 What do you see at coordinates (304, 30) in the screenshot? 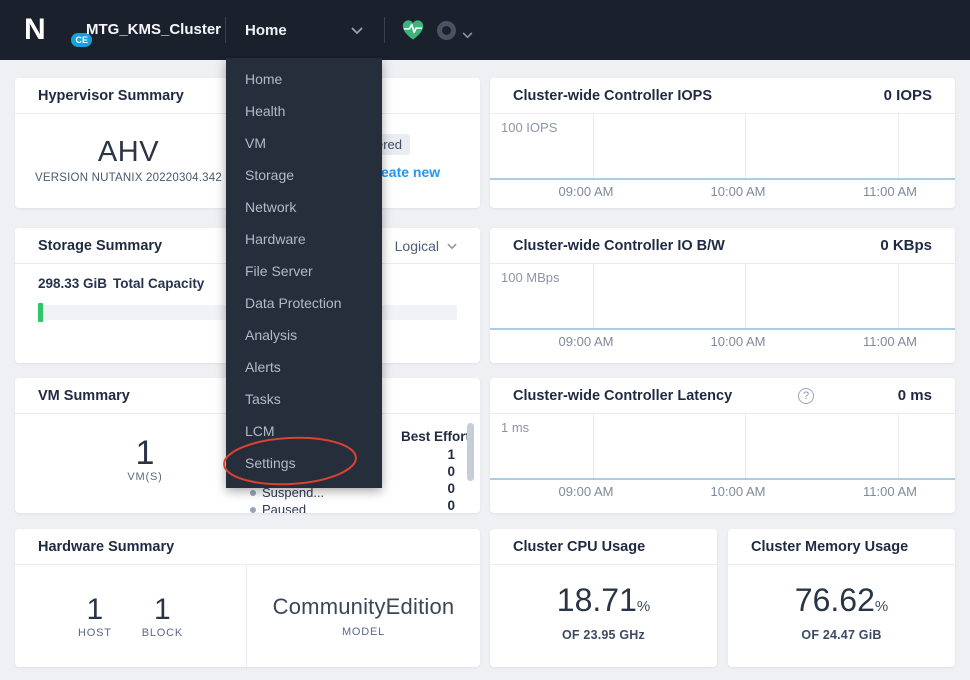
I see `nav-section-dropdown: Home` at bounding box center [304, 30].